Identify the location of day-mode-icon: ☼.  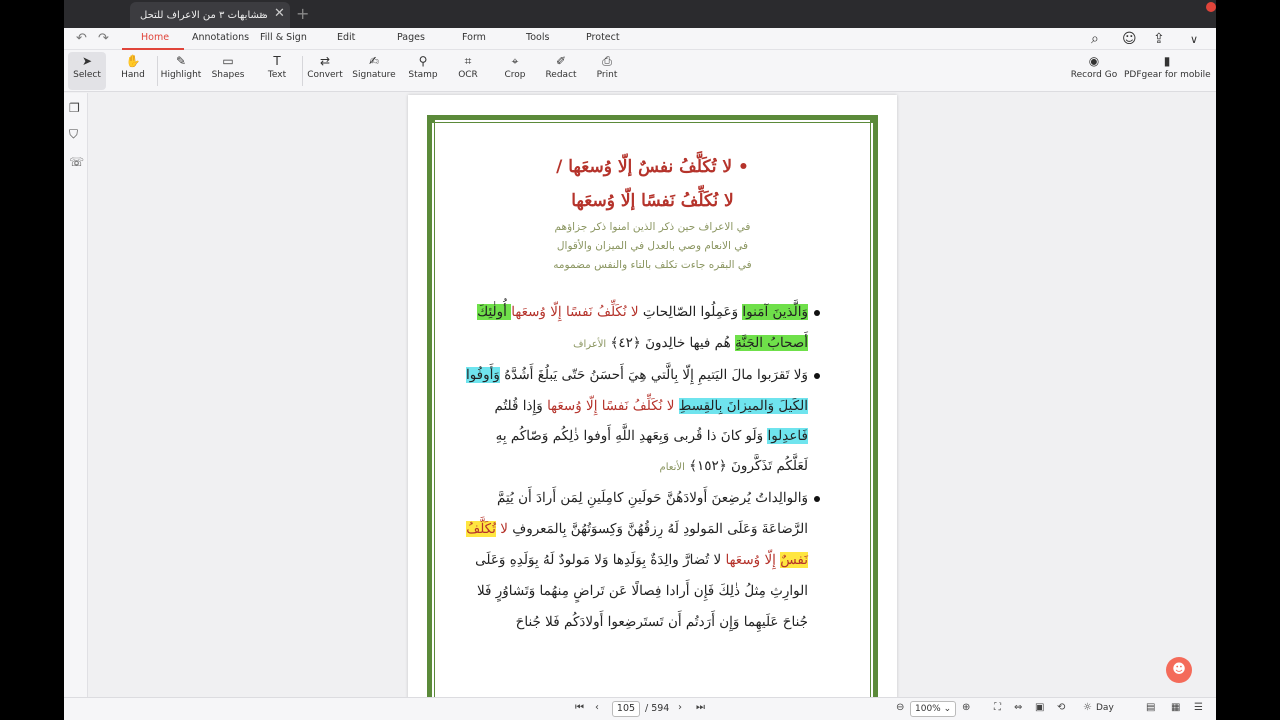
(1087, 707).